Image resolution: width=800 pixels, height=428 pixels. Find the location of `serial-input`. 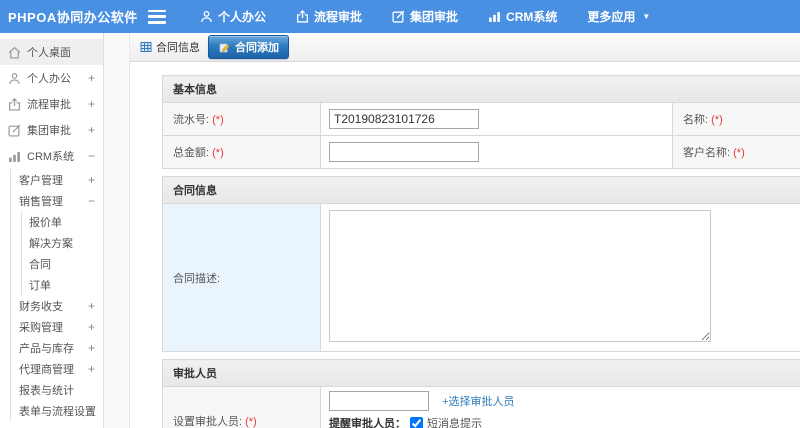

serial-input is located at coordinates (404, 119).